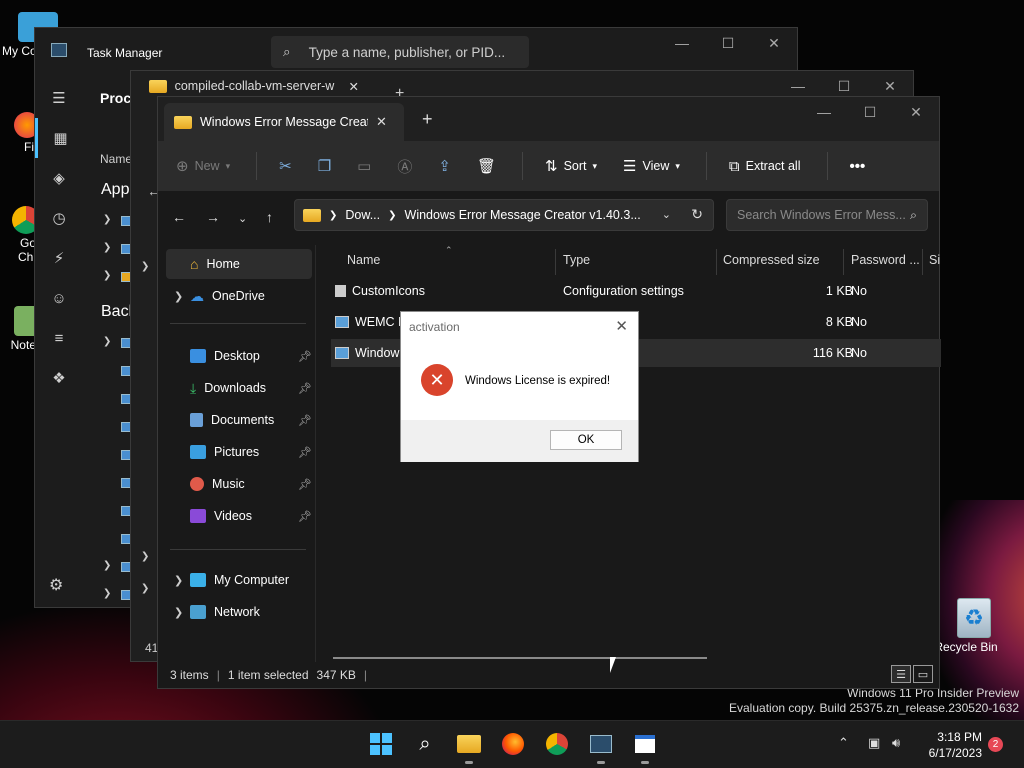 The height and width of the screenshot is (768, 1024). Describe the element at coordinates (324, 166) in the screenshot. I see `copy-button: ❐` at that location.